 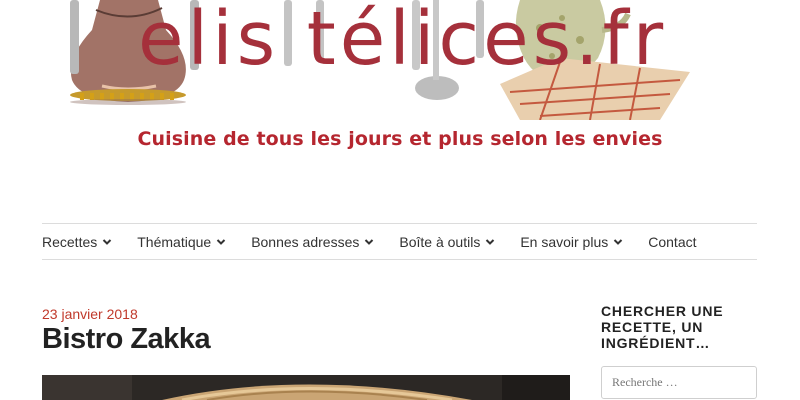 I want to click on nav-item-boite-a-outils: Boîte à outils, so click(x=447, y=242).